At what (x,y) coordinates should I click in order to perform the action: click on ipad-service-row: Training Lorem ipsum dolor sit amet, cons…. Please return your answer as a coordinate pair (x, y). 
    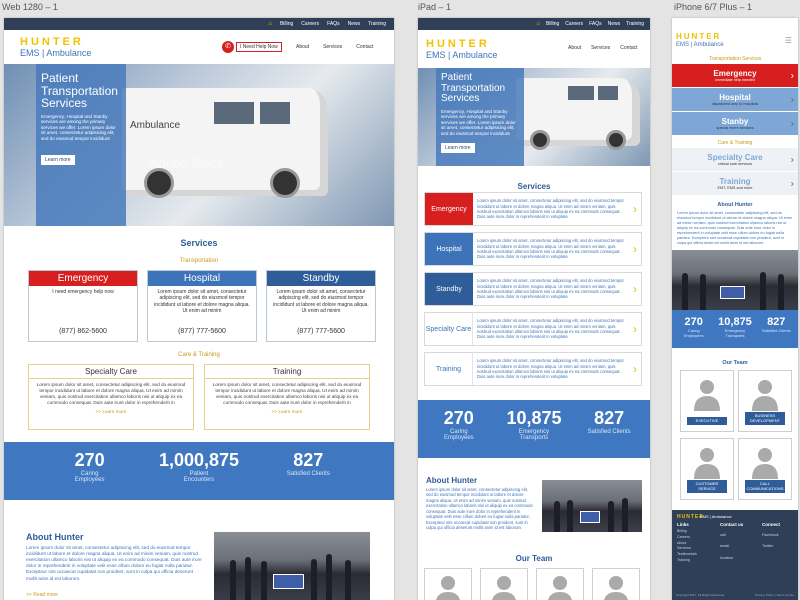
    Looking at the image, I should click on (533, 369).